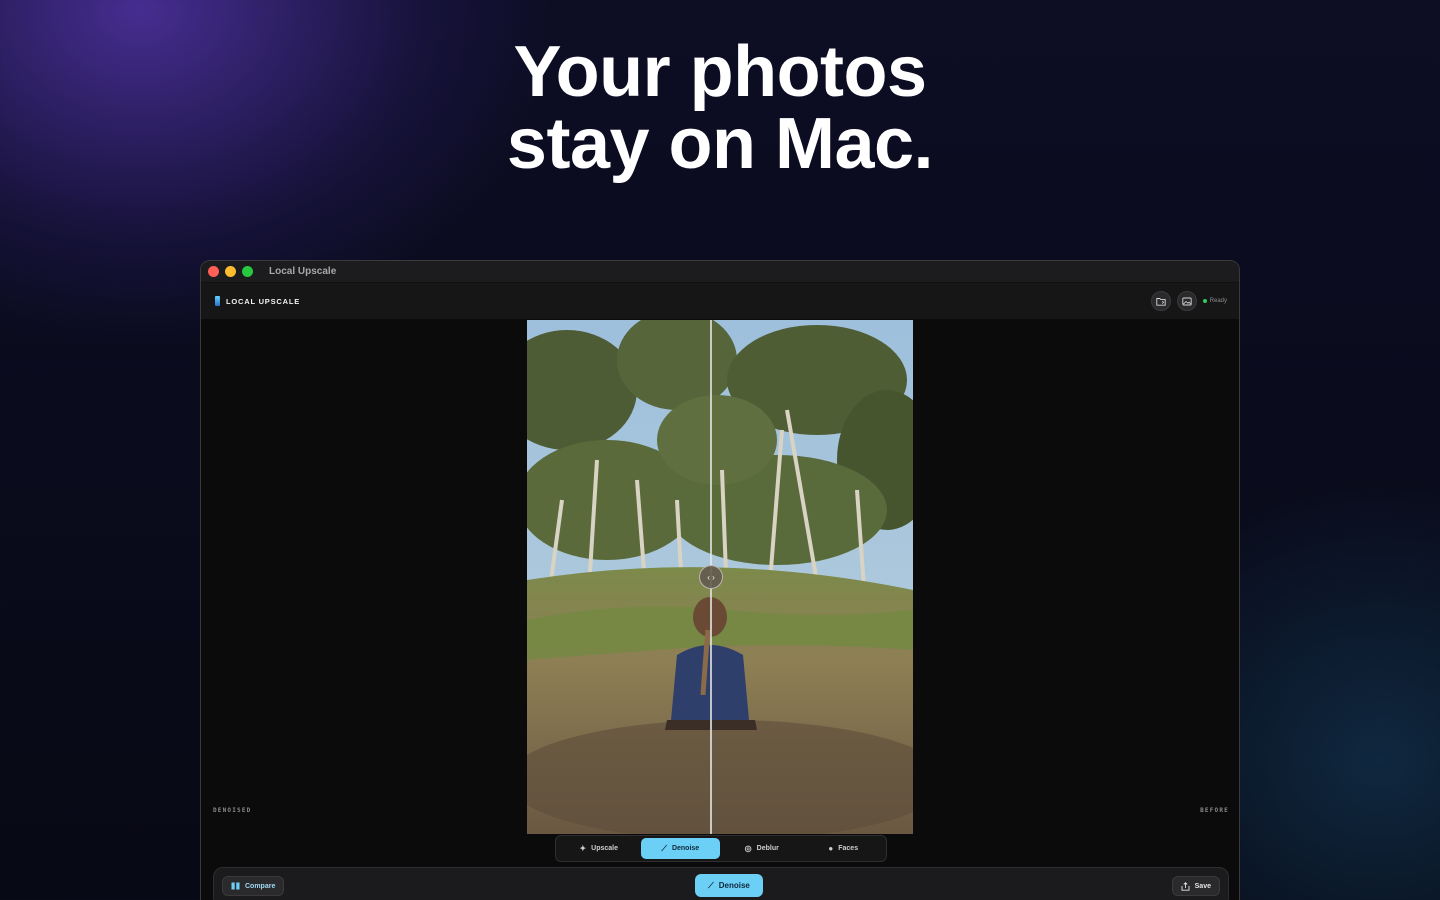 The height and width of the screenshot is (900, 1440). Describe the element at coordinates (1218, 301) in the screenshot. I see `status-text: Ready` at that location.